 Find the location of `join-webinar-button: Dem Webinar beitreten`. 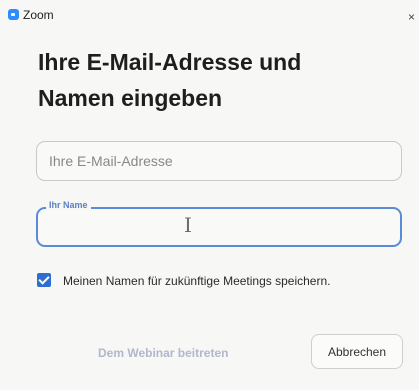

join-webinar-button: Dem Webinar beitreten is located at coordinates (163, 353).